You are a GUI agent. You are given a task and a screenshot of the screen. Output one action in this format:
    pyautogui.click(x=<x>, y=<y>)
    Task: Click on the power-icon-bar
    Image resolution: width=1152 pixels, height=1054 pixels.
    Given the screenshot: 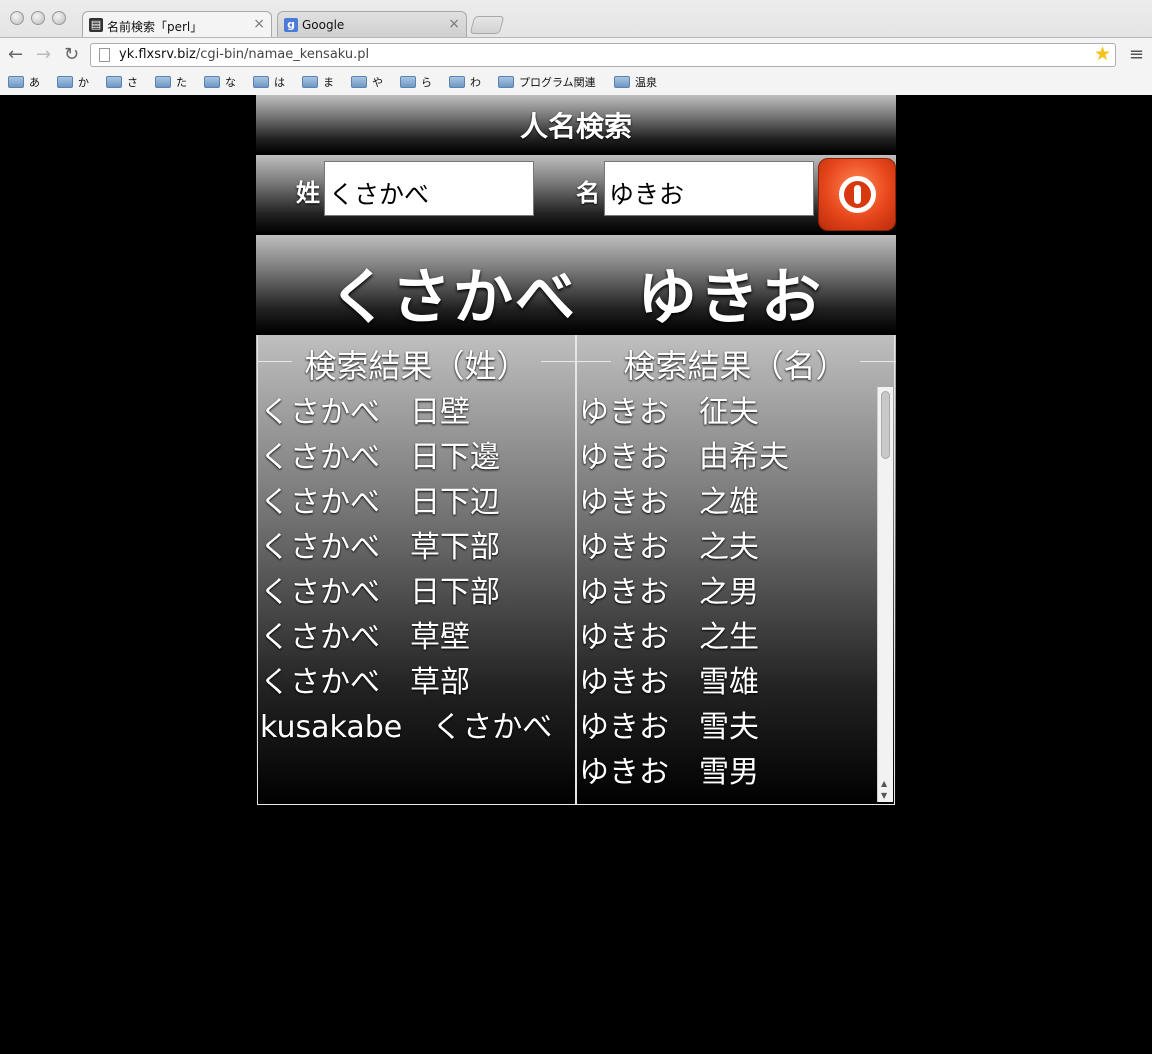 What is the action you would take?
    pyautogui.click(x=857, y=194)
    